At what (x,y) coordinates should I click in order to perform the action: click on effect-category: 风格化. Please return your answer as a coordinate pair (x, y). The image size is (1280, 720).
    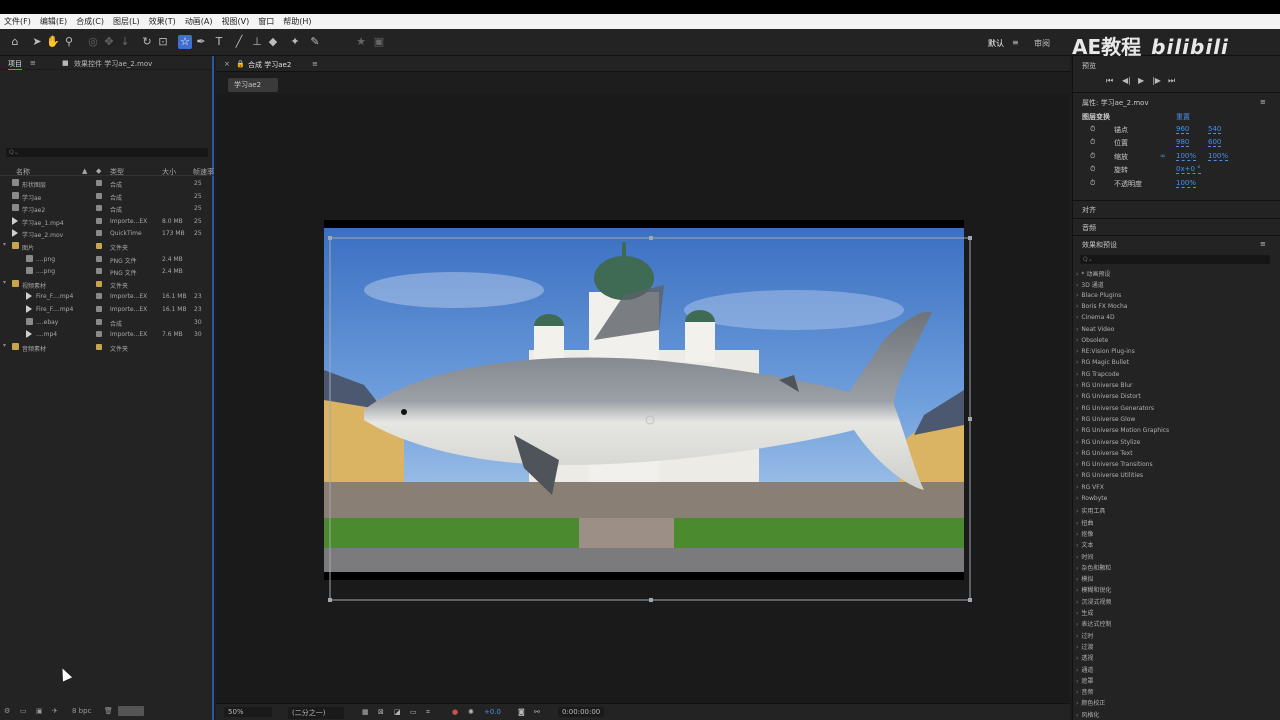
    Looking at the image, I should click on (1087, 714).